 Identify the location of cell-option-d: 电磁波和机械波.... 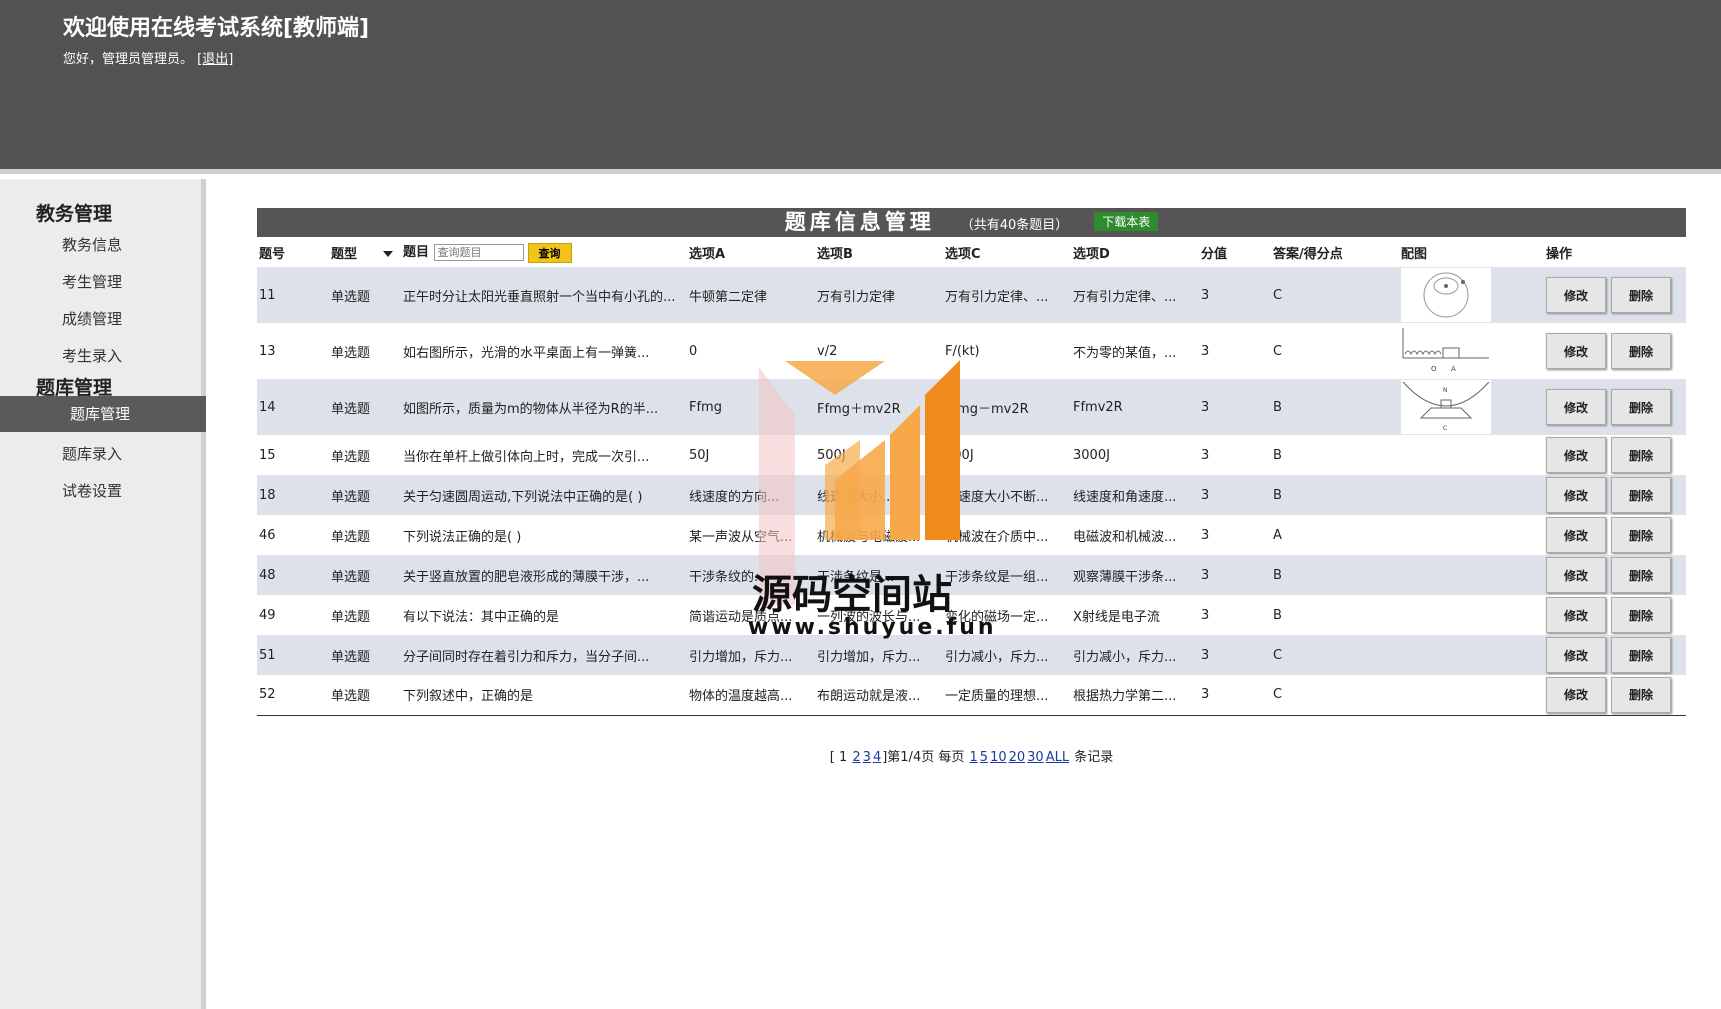
(1135, 535).